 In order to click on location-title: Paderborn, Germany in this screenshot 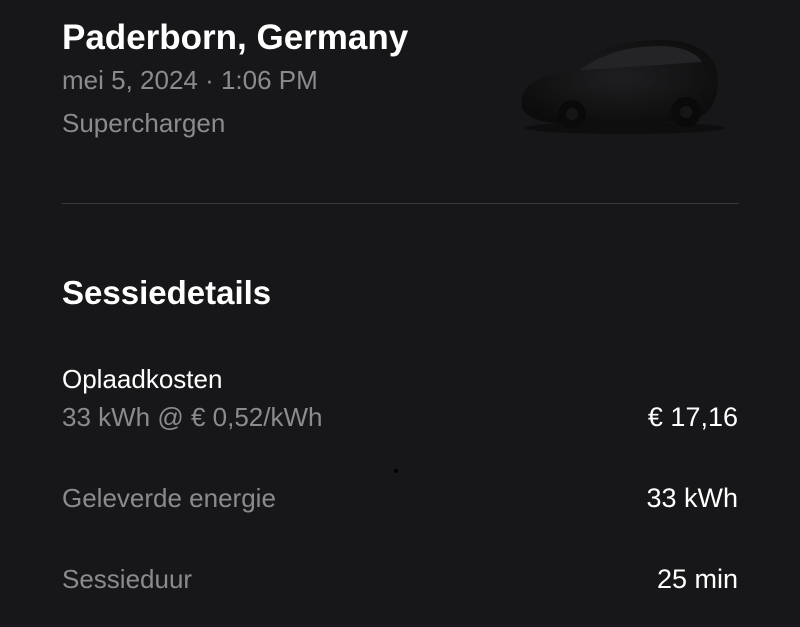, I will do `click(235, 37)`.